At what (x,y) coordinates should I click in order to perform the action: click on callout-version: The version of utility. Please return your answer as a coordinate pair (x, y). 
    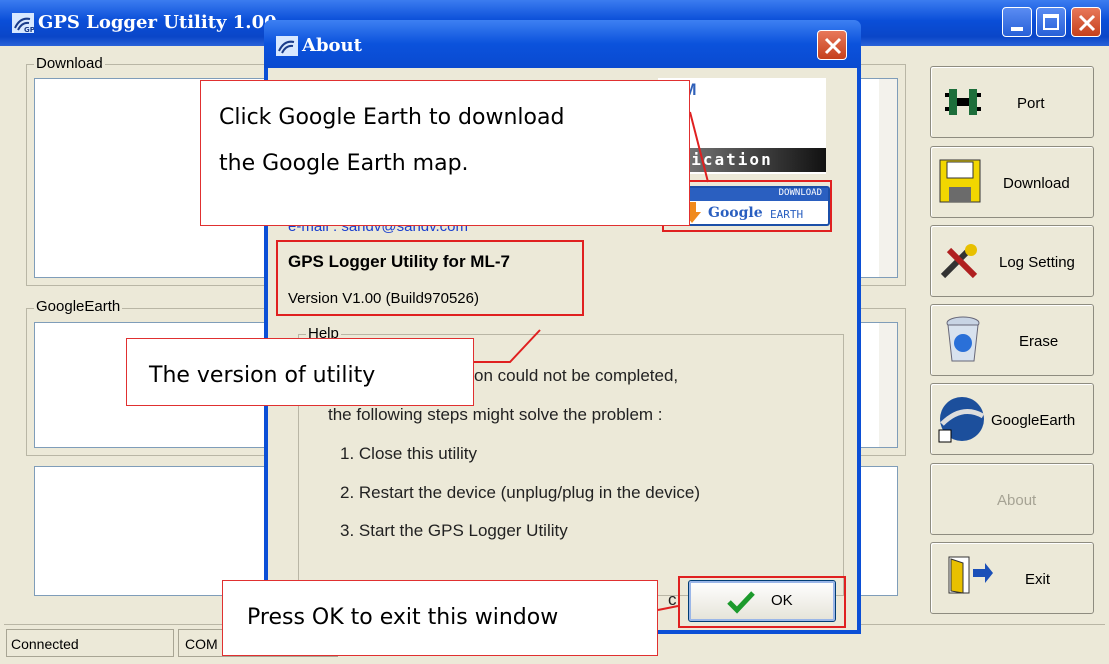
    Looking at the image, I should click on (300, 372).